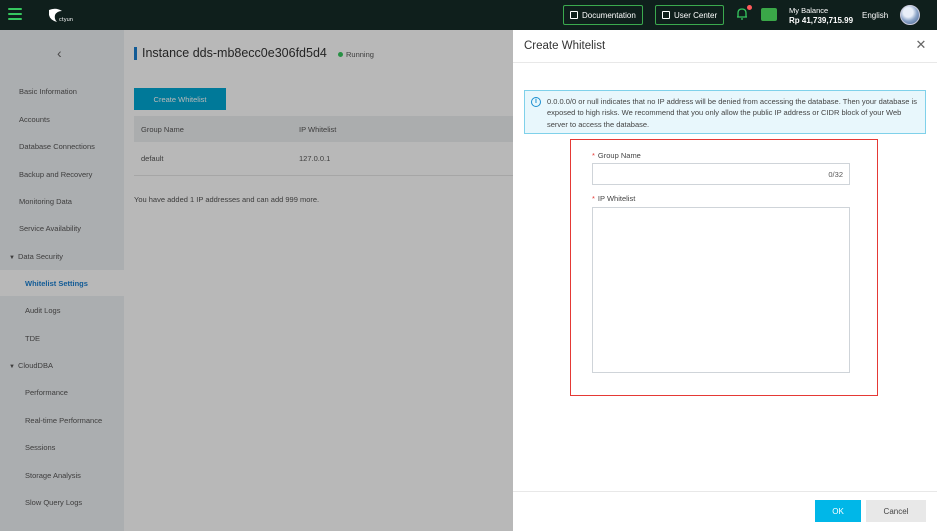  I want to click on ip-whitelist-label-text: IP Whitelist, so click(616, 198).